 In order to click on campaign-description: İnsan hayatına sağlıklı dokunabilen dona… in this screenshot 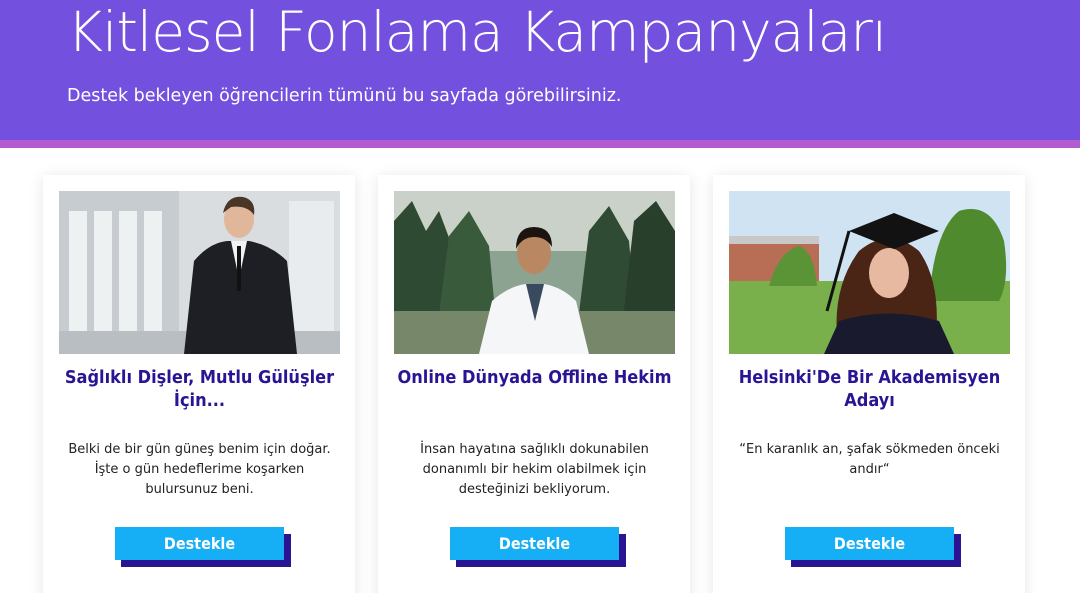, I will do `click(534, 469)`.